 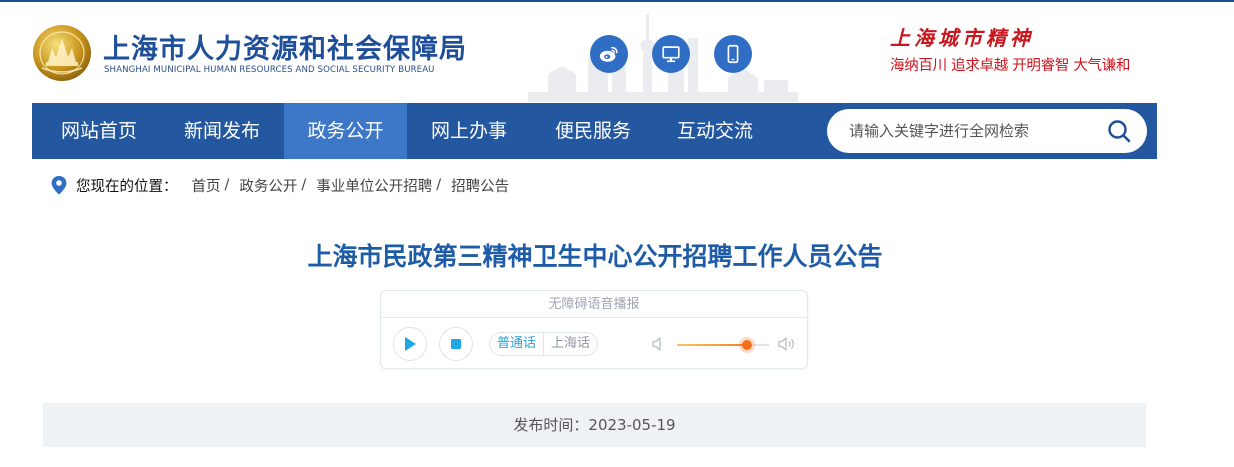 I want to click on mobile-icon, so click(x=733, y=54).